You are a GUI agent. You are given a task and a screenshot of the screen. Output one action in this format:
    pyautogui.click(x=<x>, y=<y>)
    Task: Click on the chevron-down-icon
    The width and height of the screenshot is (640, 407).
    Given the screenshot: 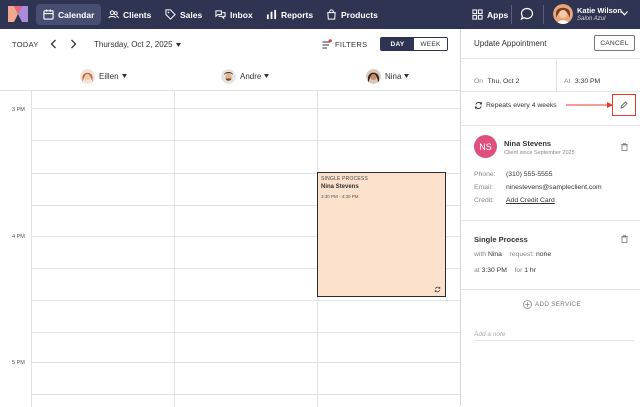 What is the action you would take?
    pyautogui.click(x=624, y=13)
    